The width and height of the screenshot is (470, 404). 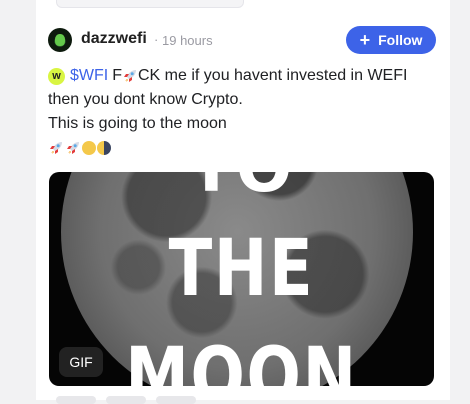 What do you see at coordinates (56, 76) in the screenshot?
I see `wefi-coin-icon: w` at bounding box center [56, 76].